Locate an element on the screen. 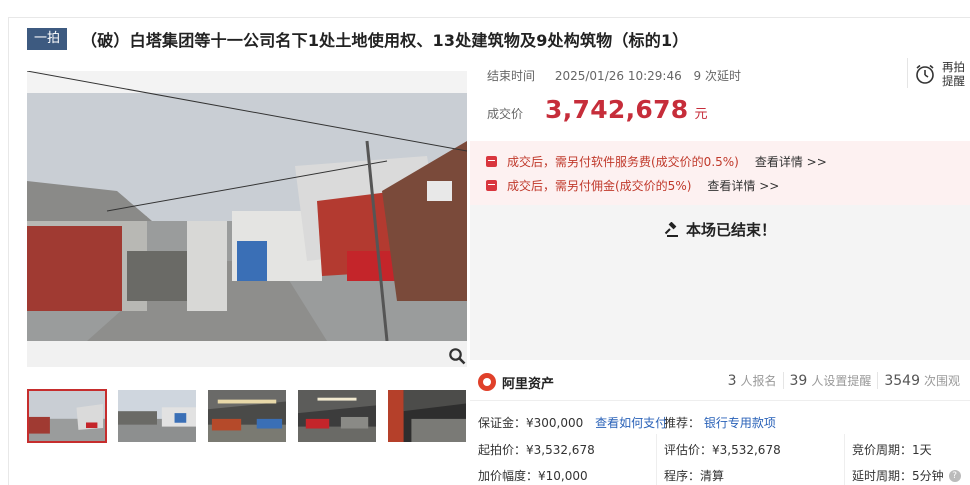  recommend-label: 推荐： is located at coordinates (682, 423).